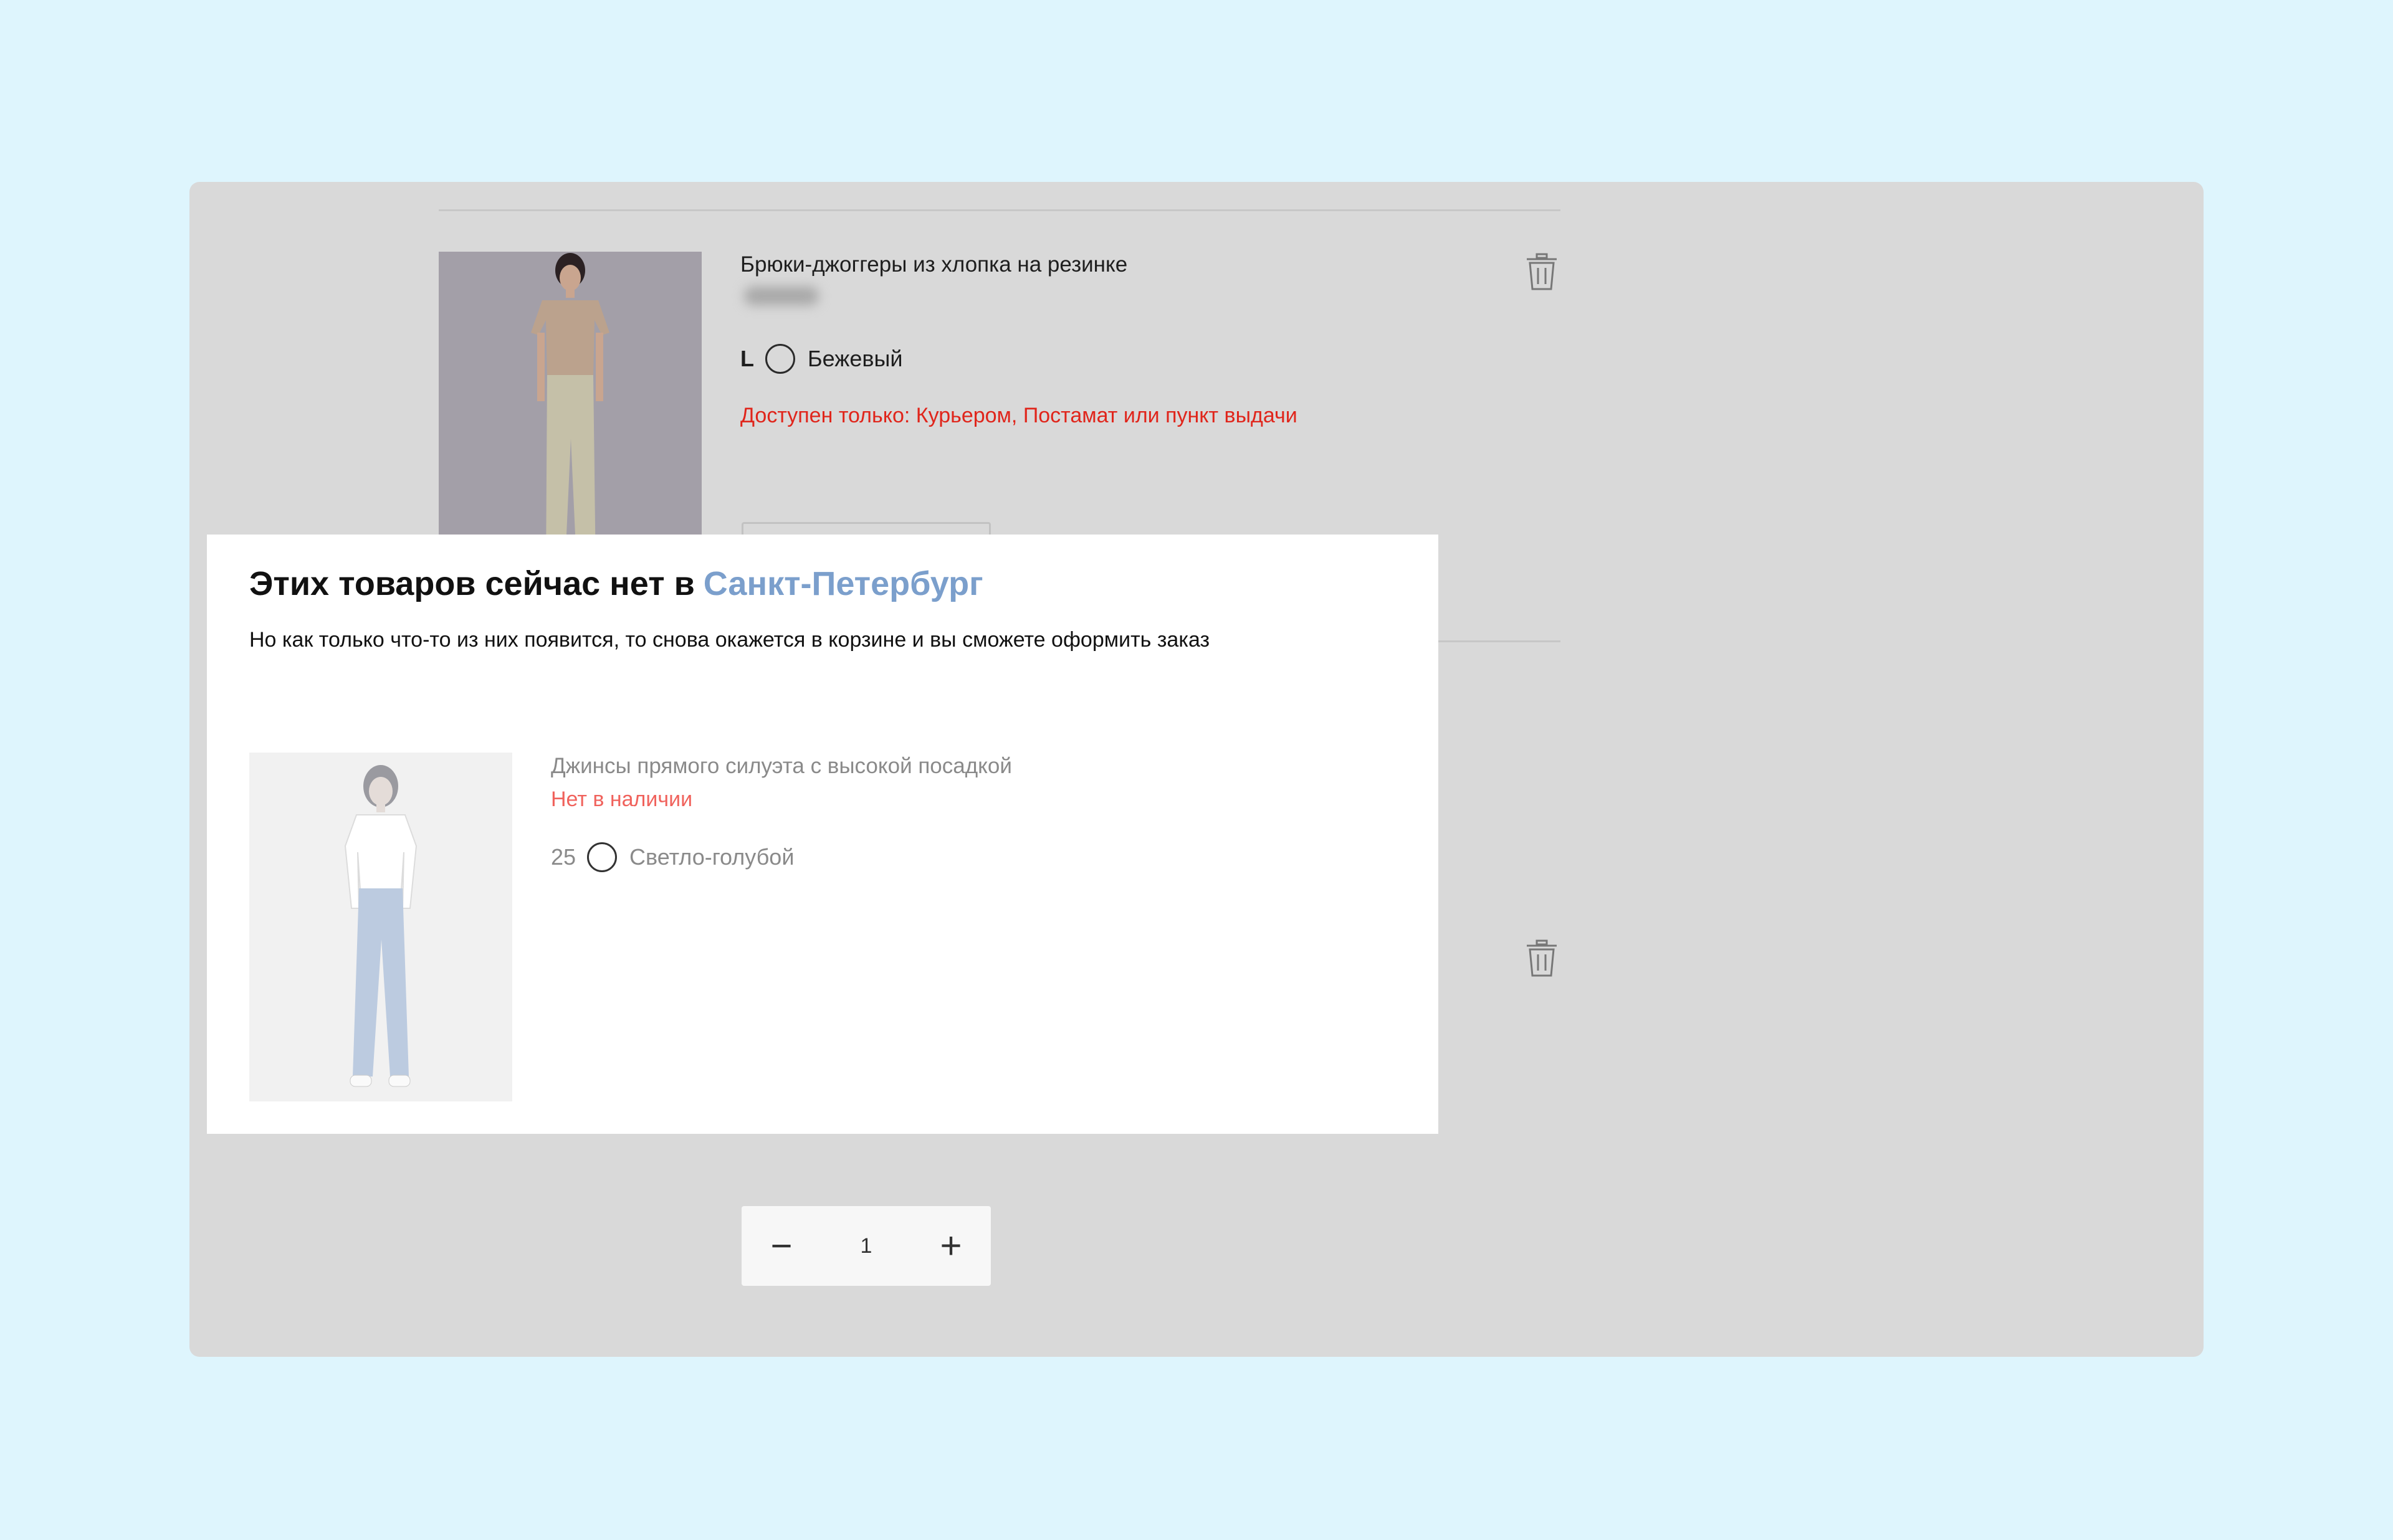  What do you see at coordinates (781, 1246) in the screenshot?
I see `decrement-button: −` at bounding box center [781, 1246].